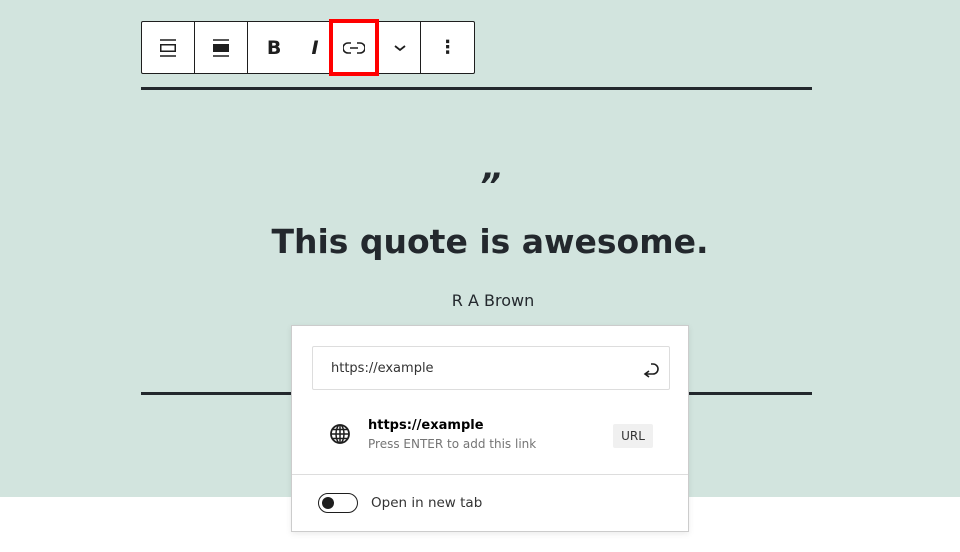 Image resolution: width=960 pixels, height=552 pixels. I want to click on options-button: ⋮, so click(447, 47).